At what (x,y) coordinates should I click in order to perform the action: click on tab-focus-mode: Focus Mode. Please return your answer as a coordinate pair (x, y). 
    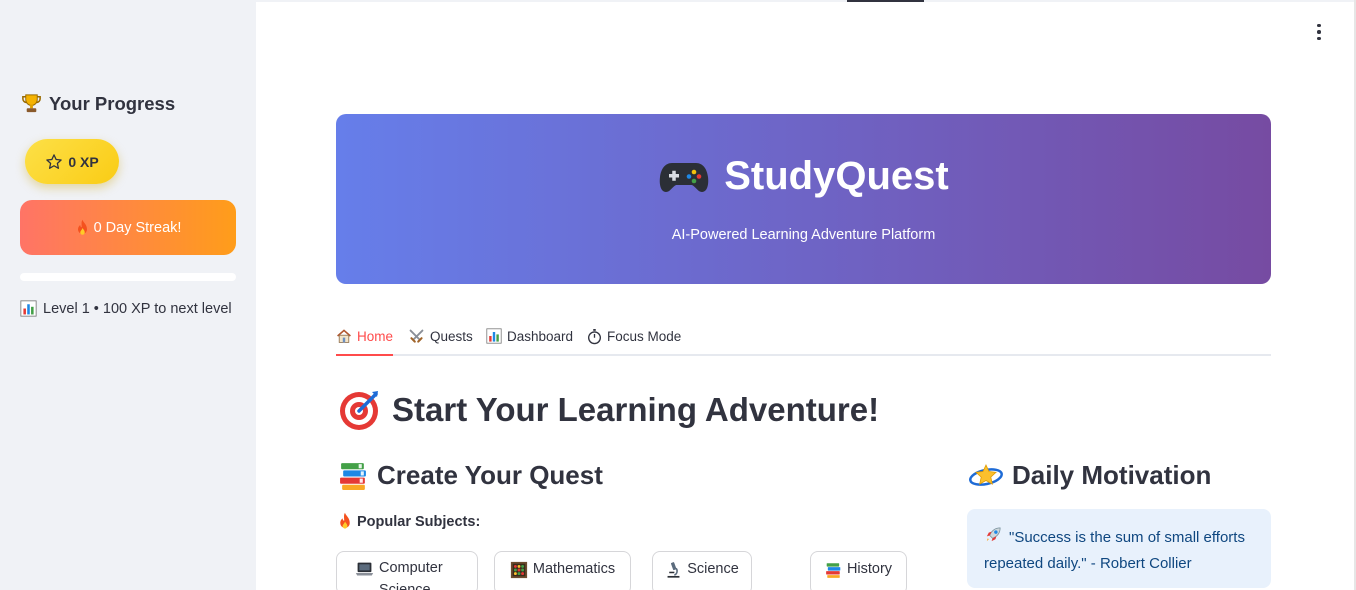
    Looking at the image, I should click on (634, 336).